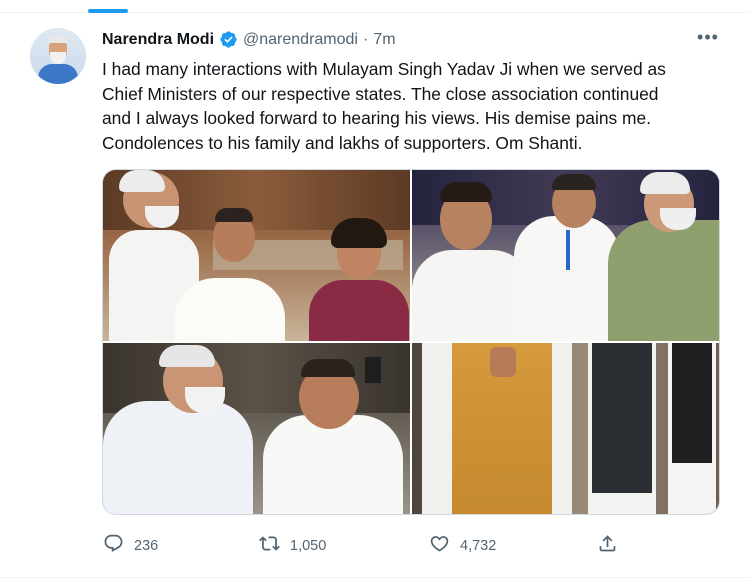  I want to click on active-tab-indicator, so click(108, 11).